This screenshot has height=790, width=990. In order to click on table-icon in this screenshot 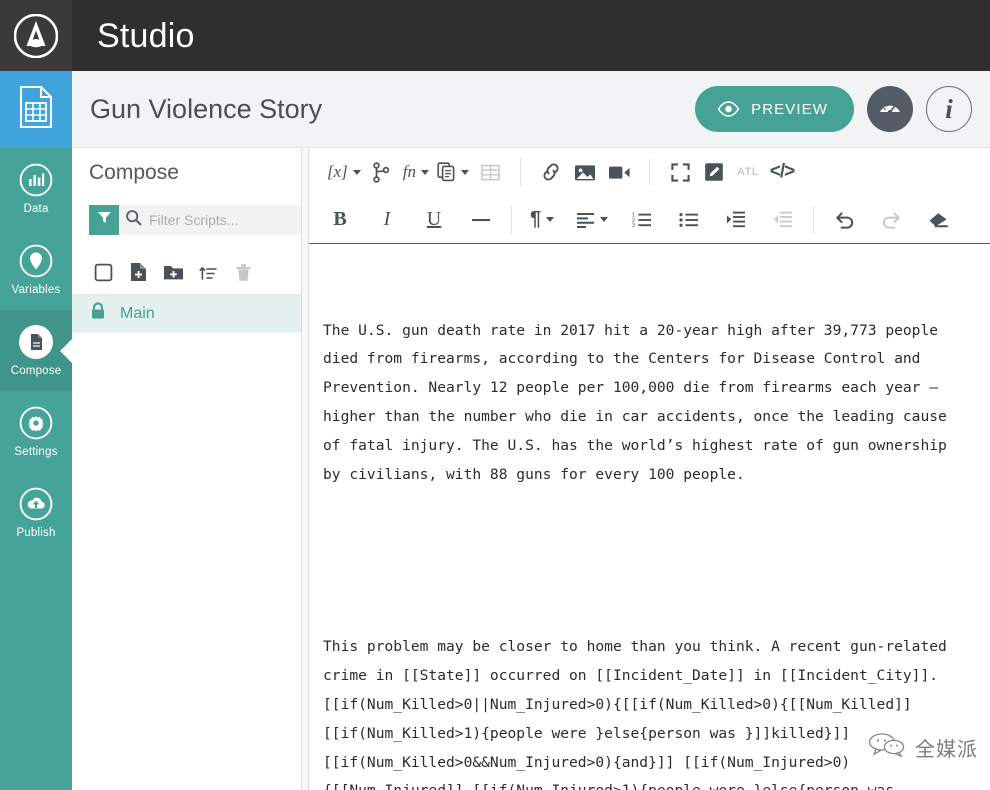, I will do `click(490, 172)`.